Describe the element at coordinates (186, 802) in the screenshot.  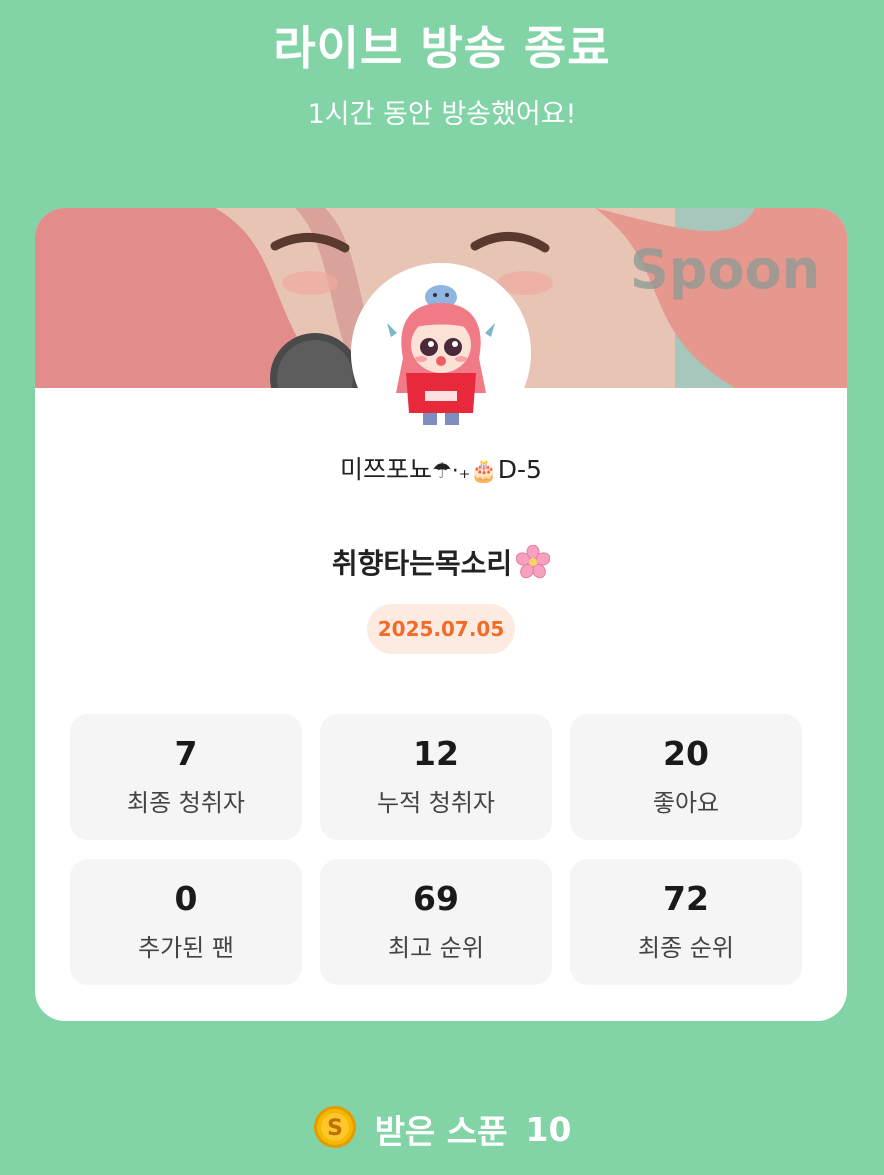
I see `stat-label: 최종 청취자` at that location.